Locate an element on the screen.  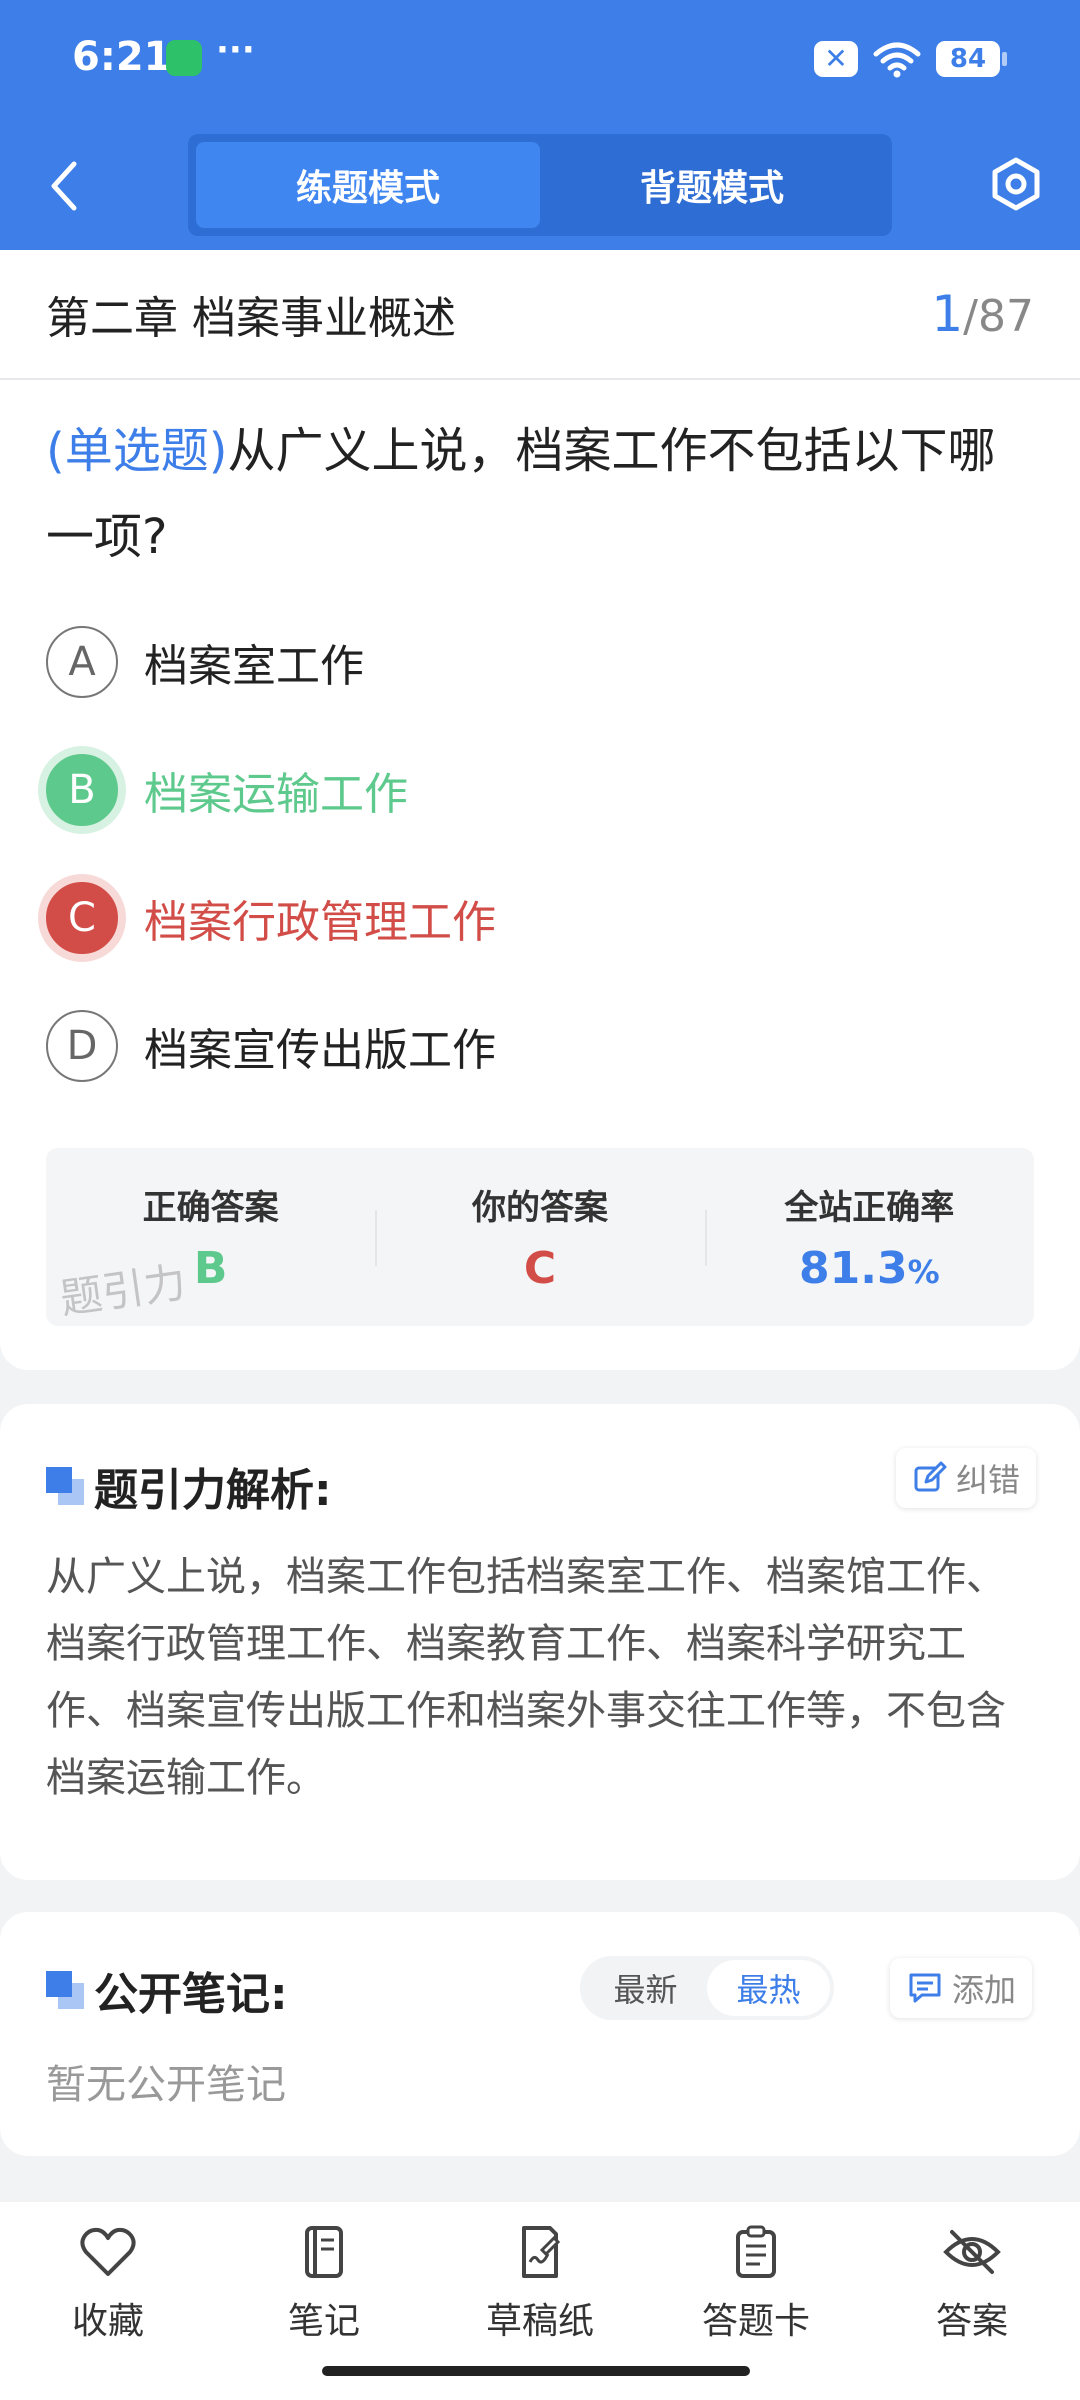
sort-latest-option: 最新 is located at coordinates (645, 1988).